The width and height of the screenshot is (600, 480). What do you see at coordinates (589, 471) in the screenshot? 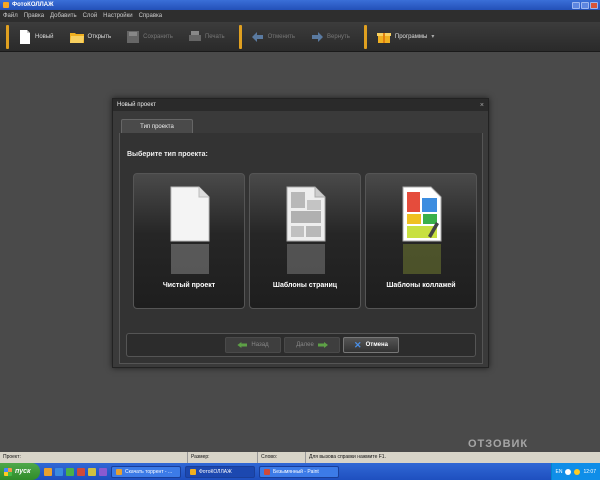
I see `clock: 12:07` at bounding box center [589, 471].